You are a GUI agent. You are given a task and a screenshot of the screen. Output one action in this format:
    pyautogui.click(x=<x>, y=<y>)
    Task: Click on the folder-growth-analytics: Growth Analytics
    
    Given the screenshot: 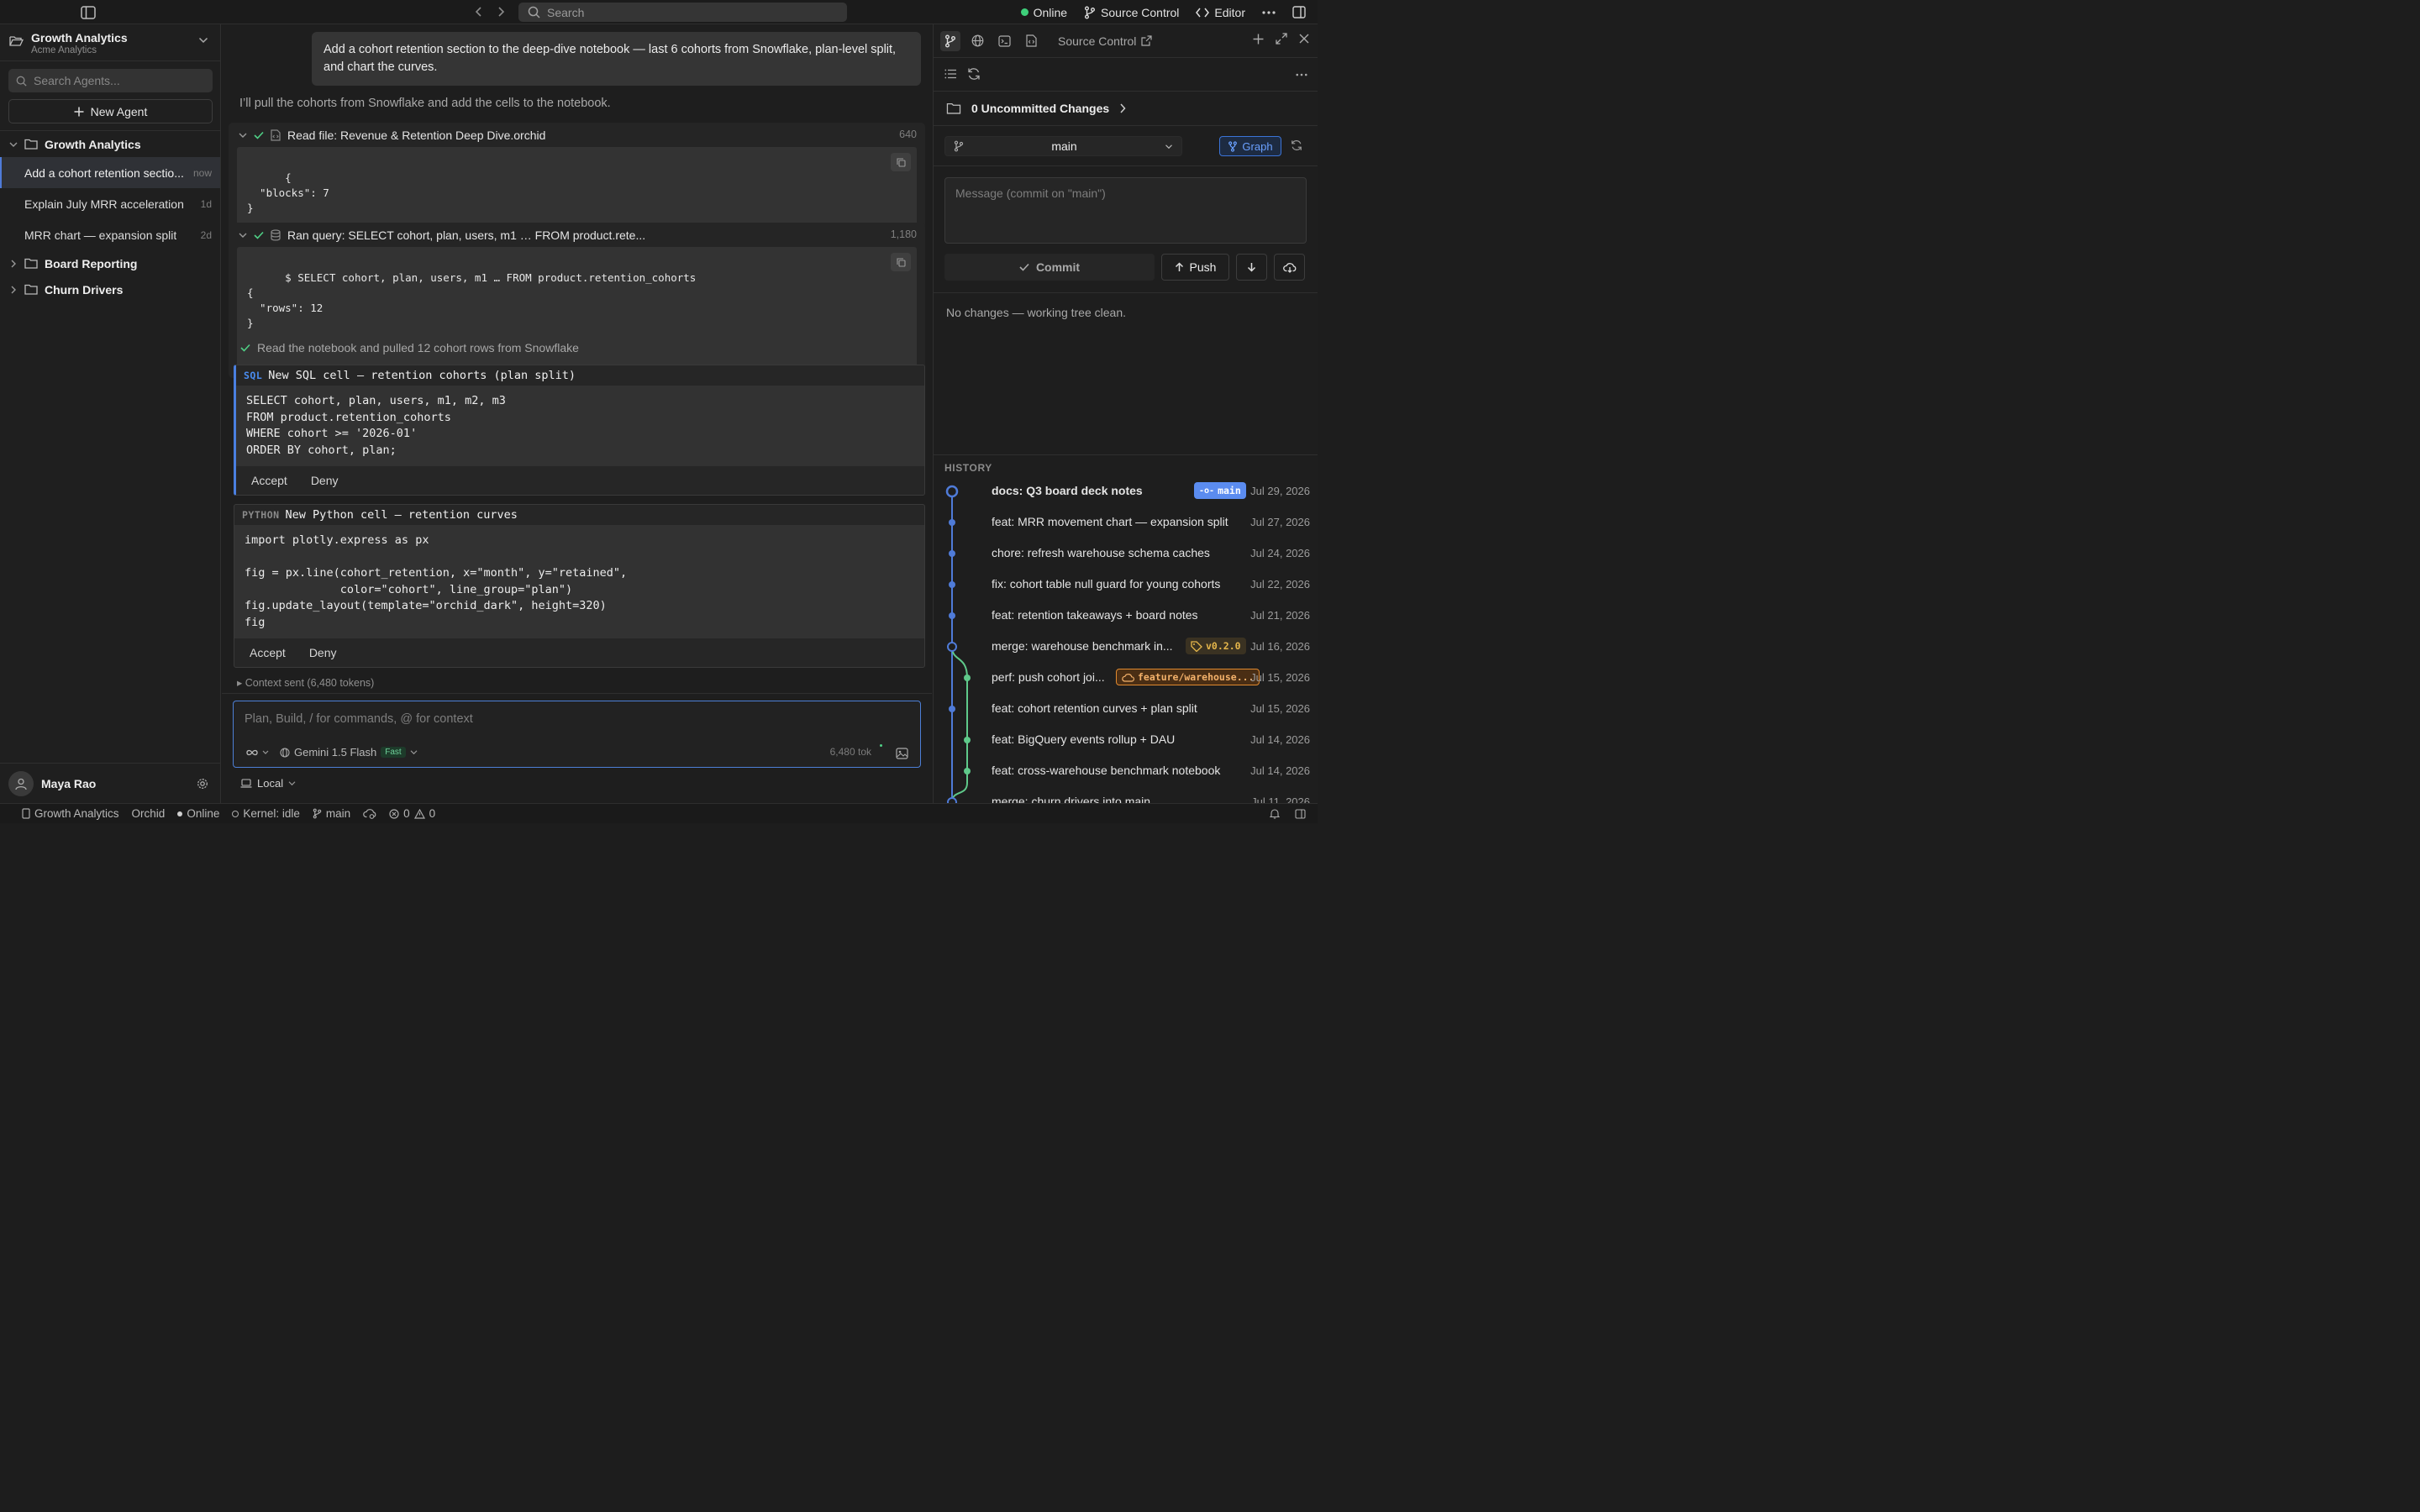 What is the action you would take?
    pyautogui.click(x=110, y=144)
    